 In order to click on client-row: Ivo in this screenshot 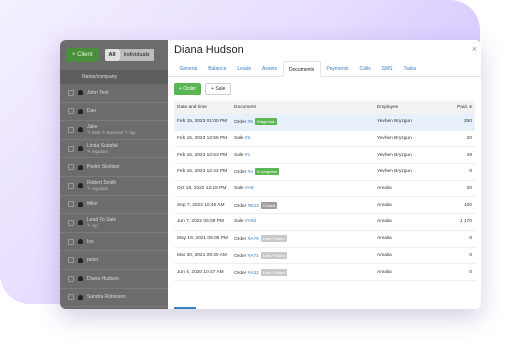, I will do `click(114, 242)`.